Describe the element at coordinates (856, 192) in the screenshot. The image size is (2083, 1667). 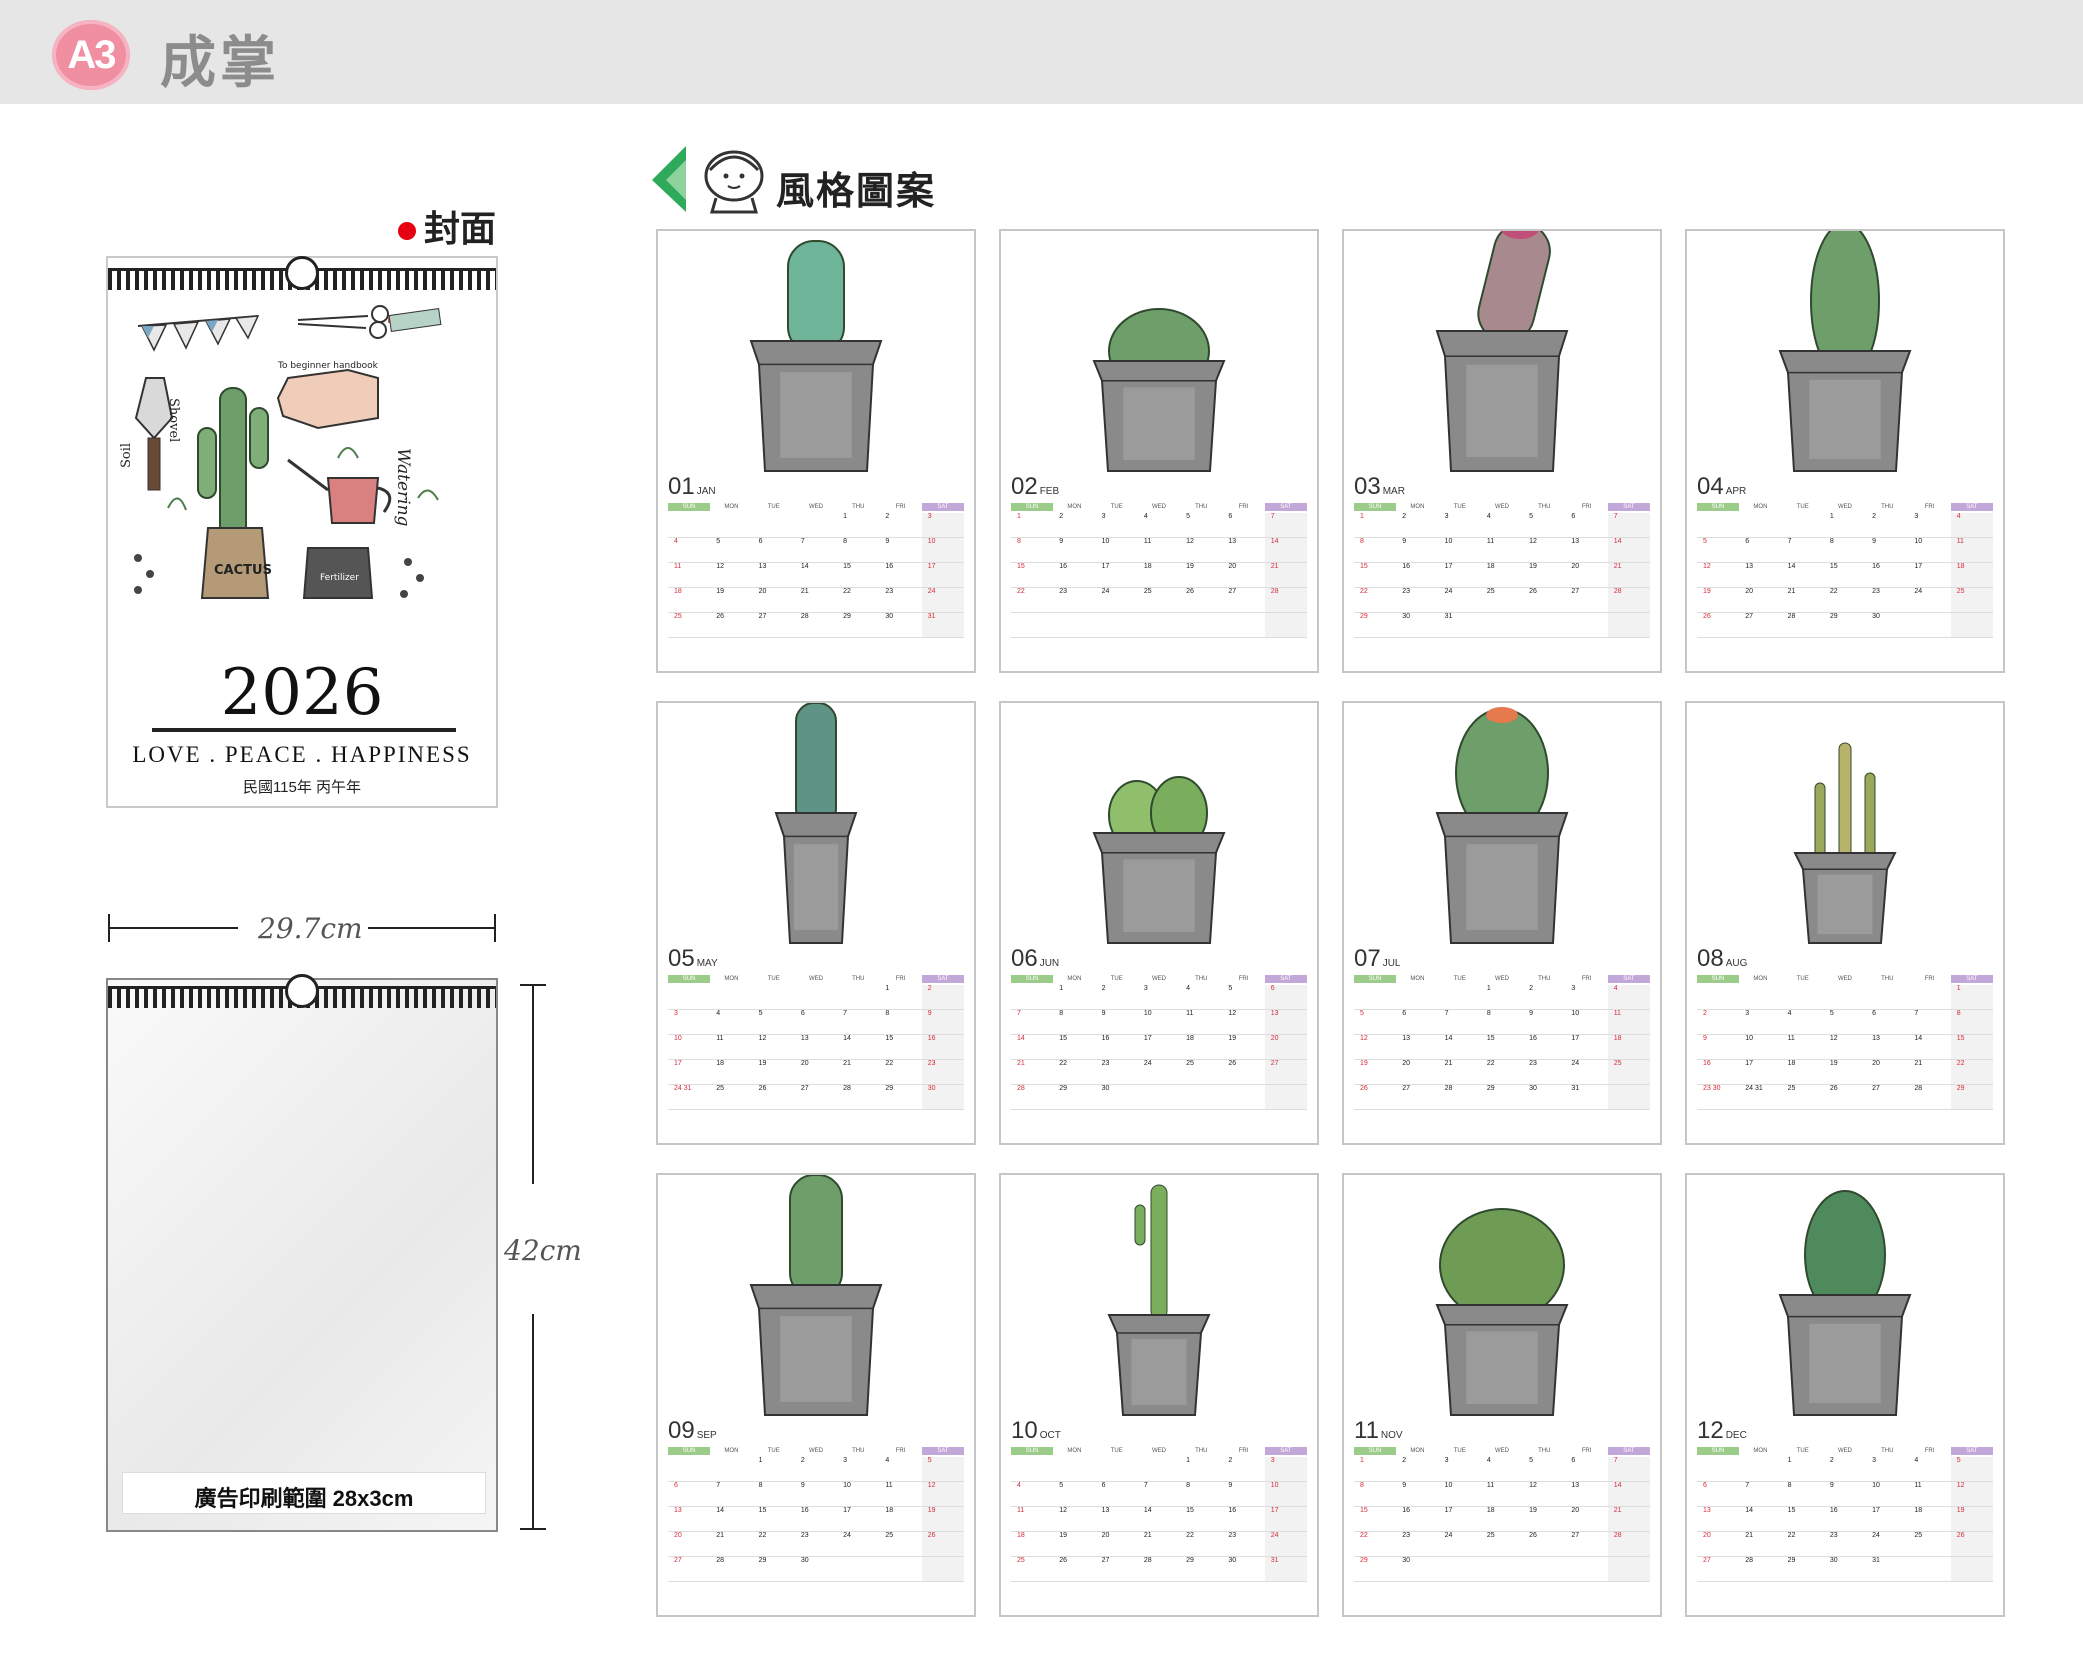
I see `style-section-title: 風格圖案` at that location.